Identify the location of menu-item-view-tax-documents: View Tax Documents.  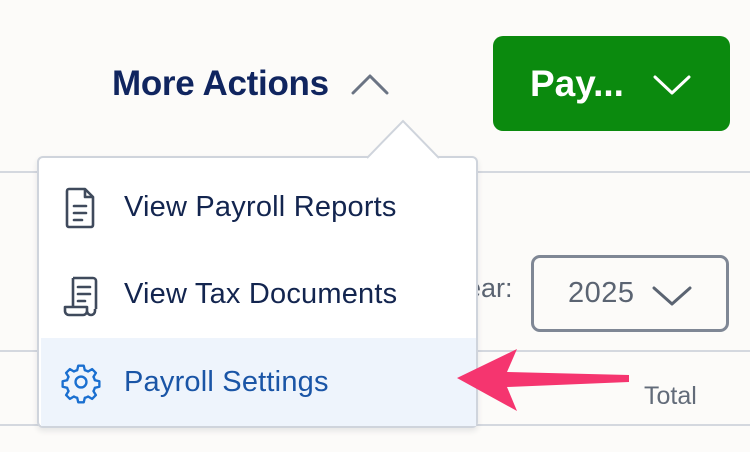
(258, 294).